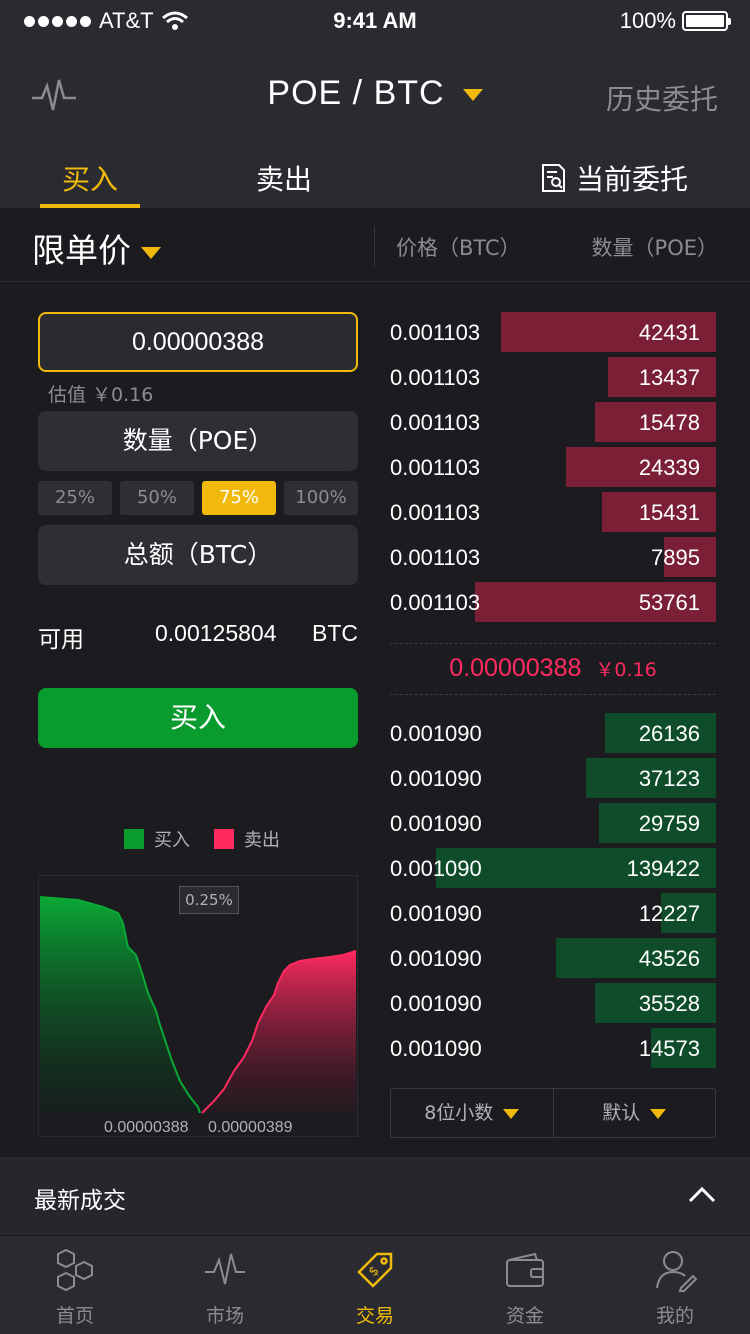  I want to click on available-currency: BTC, so click(335, 633).